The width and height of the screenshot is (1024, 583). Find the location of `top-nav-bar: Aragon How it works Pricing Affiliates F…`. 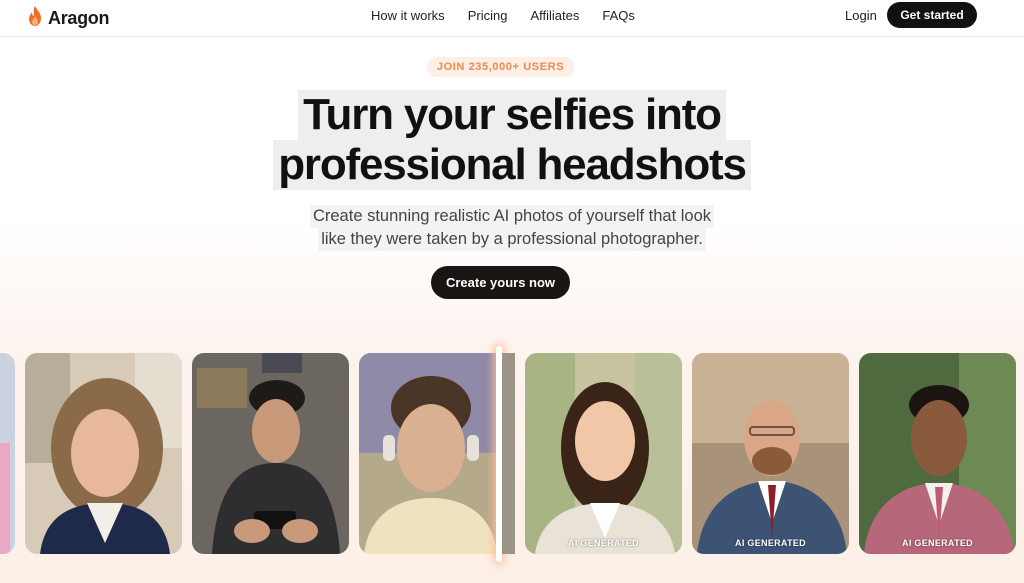

top-nav-bar: Aragon How it works Pricing Affiliates F… is located at coordinates (512, 18).